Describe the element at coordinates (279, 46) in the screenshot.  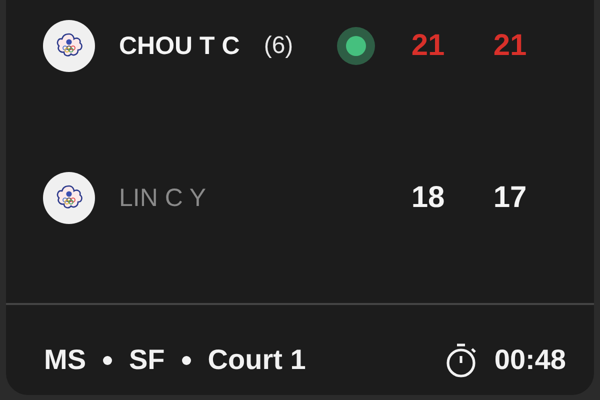
I see `seed-number: (6)` at that location.